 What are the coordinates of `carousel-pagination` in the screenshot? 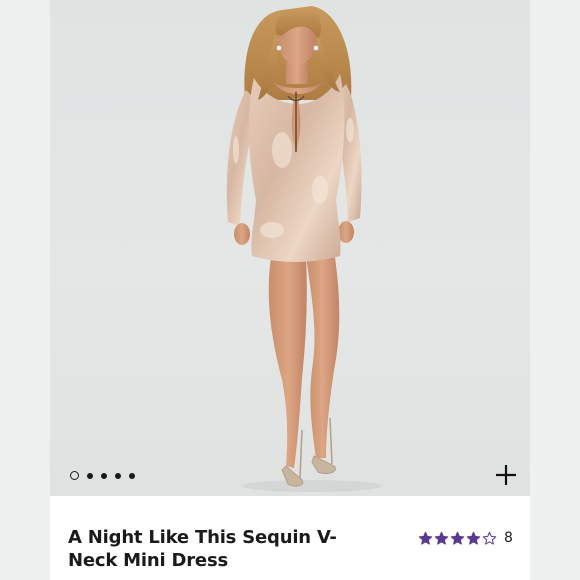 It's located at (102, 475).